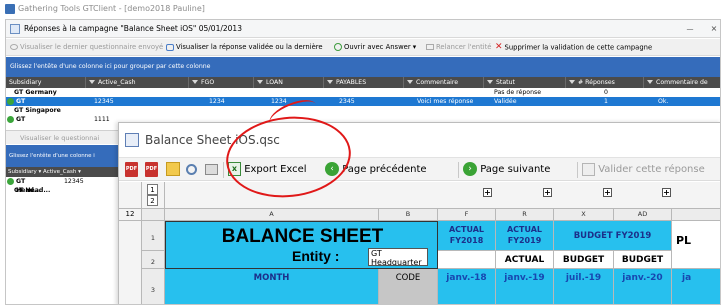  Describe the element at coordinates (419, 140) in the screenshot. I see `balance-sheet-title-bar: Balance Sheet iOS.qsc` at that location.